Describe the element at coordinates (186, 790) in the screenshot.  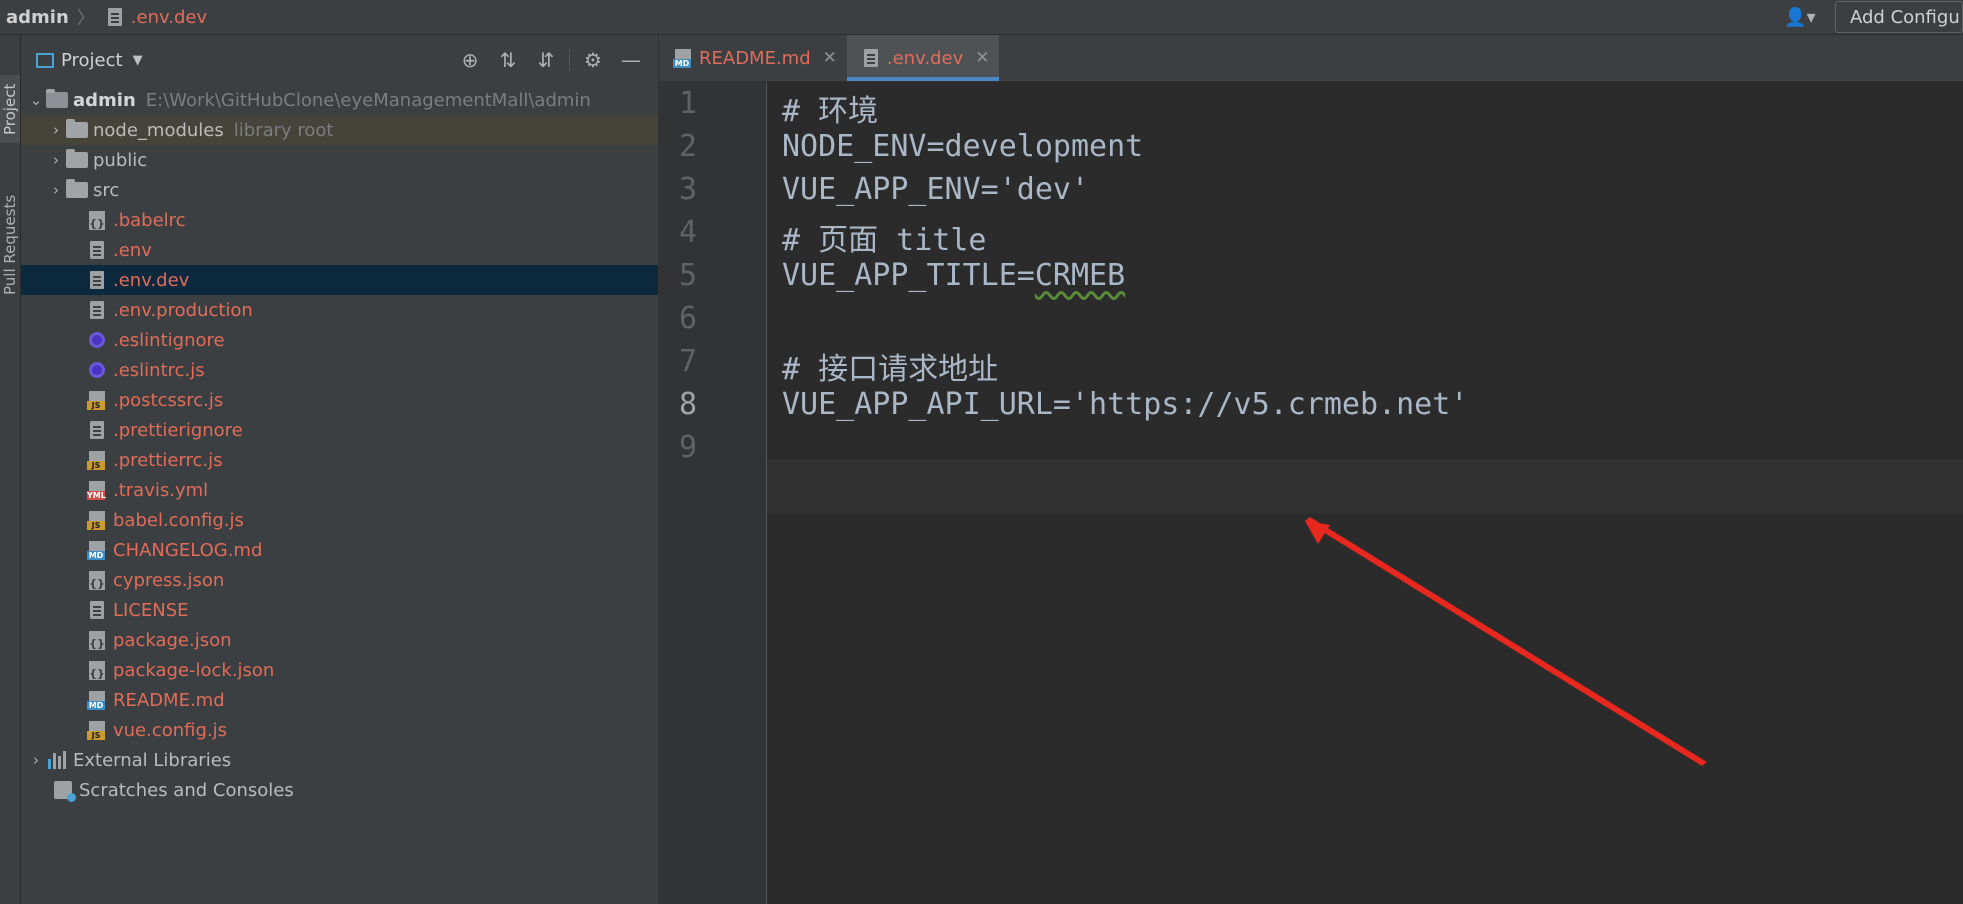
I see `tree-item-label: Scratches and Consoles` at that location.